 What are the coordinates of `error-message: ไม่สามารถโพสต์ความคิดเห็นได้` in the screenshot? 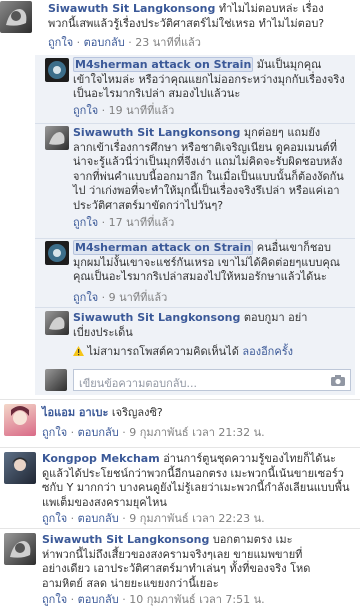 It's located at (163, 351).